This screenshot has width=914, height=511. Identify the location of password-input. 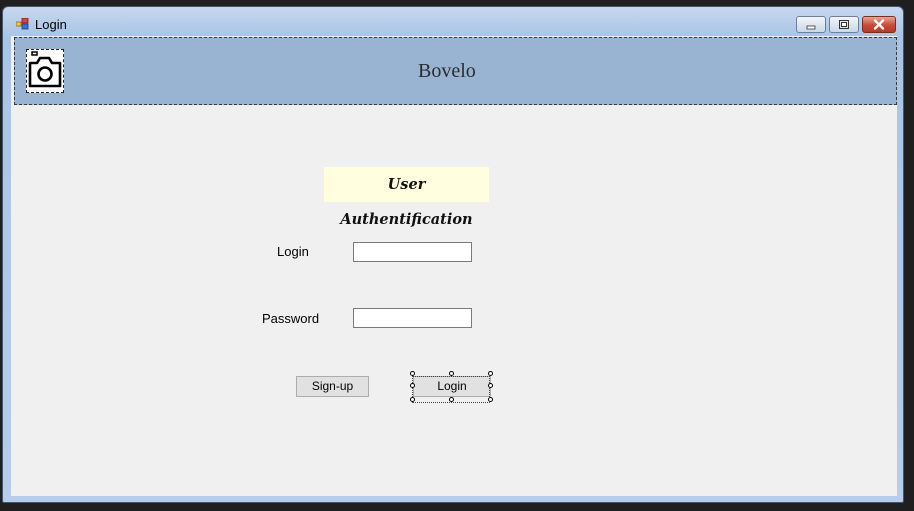
(412, 318).